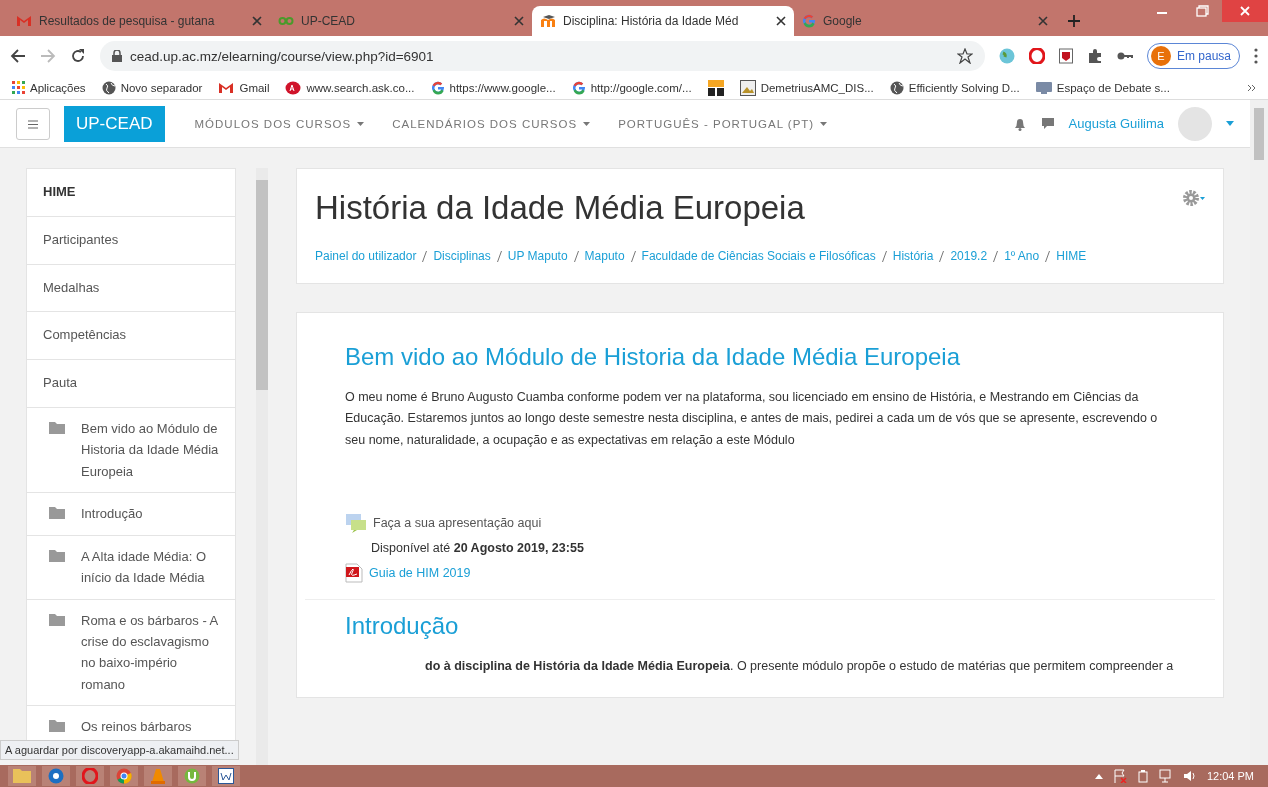  I want to click on nav-link: Introdução, so click(112, 514).